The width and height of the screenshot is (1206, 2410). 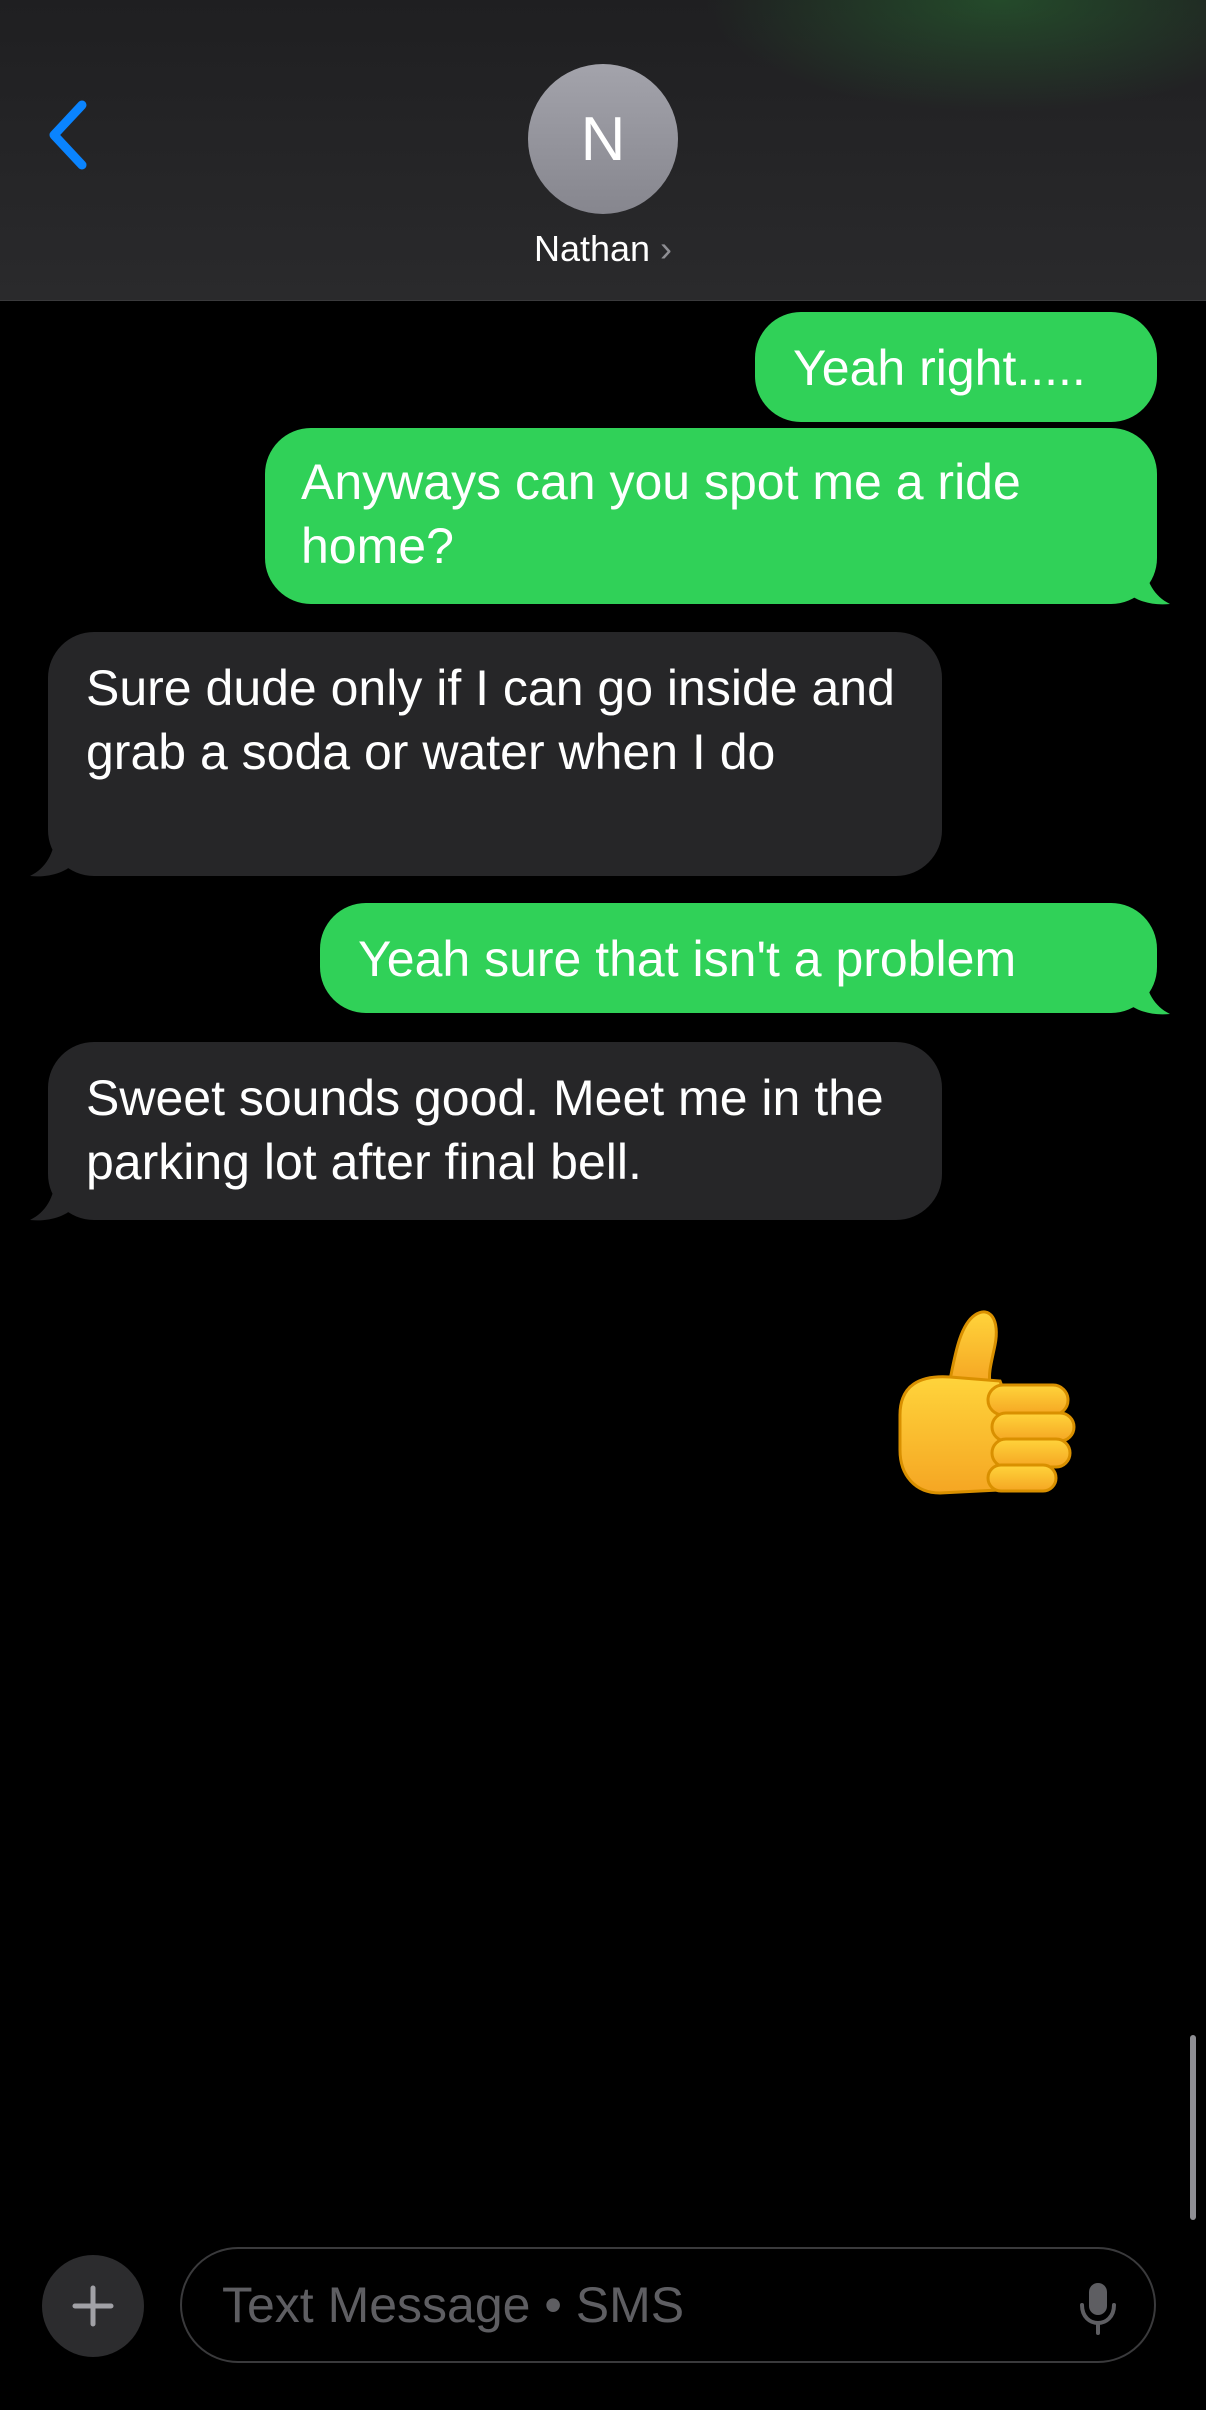 I want to click on message-bubble-sent: Anyways can you spot me a ride home?, so click(x=711, y=516).